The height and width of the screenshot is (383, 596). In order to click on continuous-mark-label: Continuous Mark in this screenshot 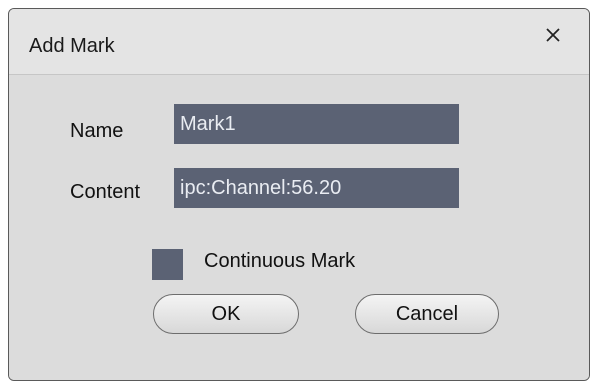, I will do `click(280, 261)`.